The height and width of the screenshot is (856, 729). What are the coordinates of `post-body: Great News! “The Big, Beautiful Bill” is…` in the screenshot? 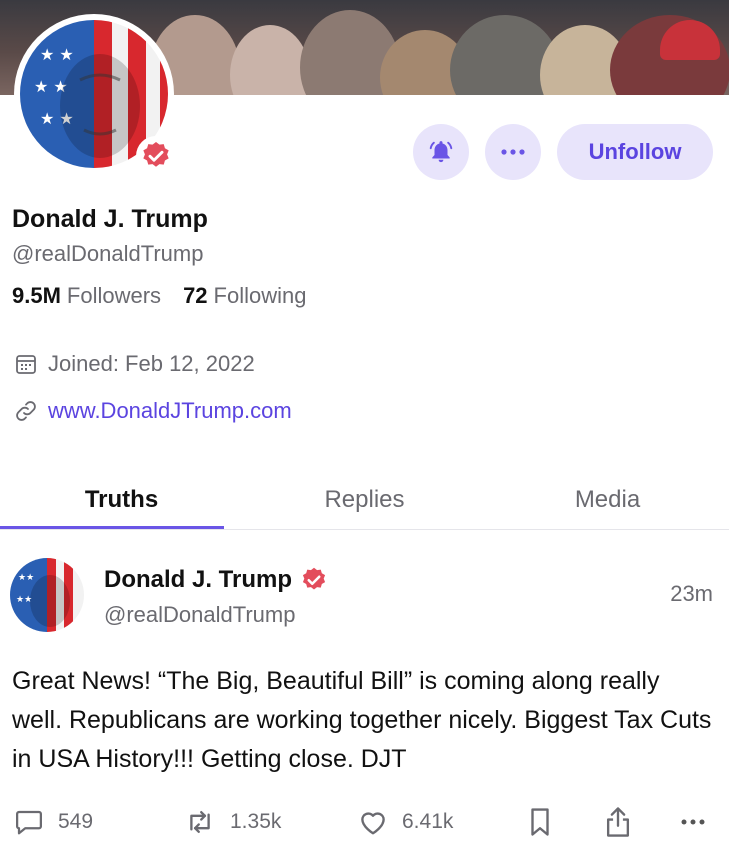 It's located at (362, 720).